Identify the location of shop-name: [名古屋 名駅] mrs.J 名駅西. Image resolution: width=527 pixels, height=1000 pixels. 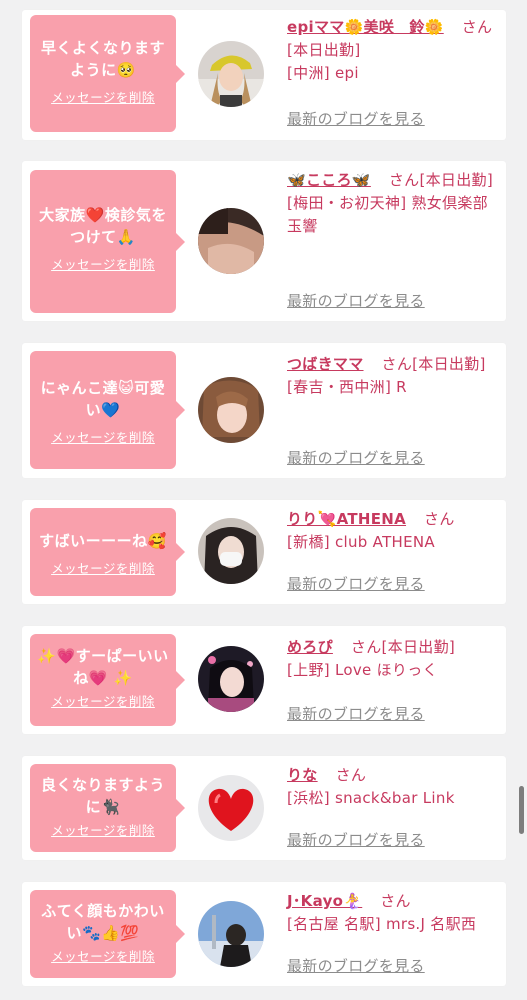
(382, 924).